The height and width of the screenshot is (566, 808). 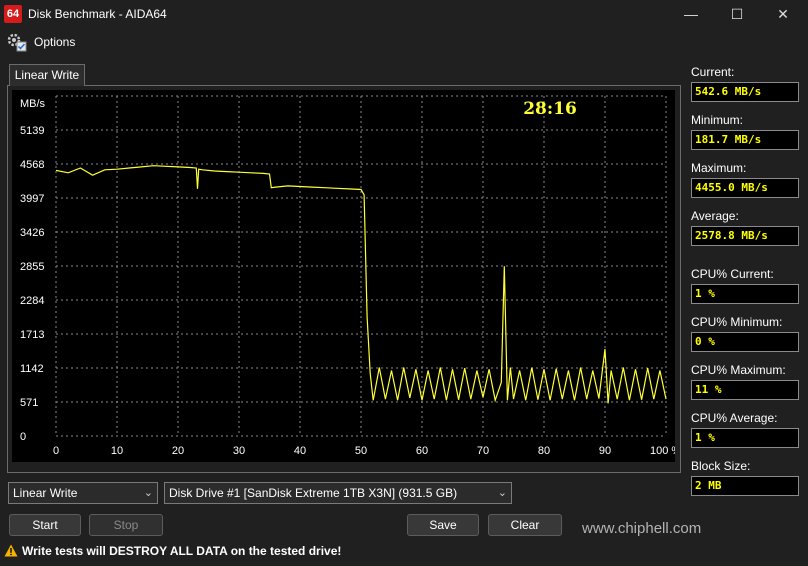 I want to click on x-tick-label: 10, so click(x=117, y=451).